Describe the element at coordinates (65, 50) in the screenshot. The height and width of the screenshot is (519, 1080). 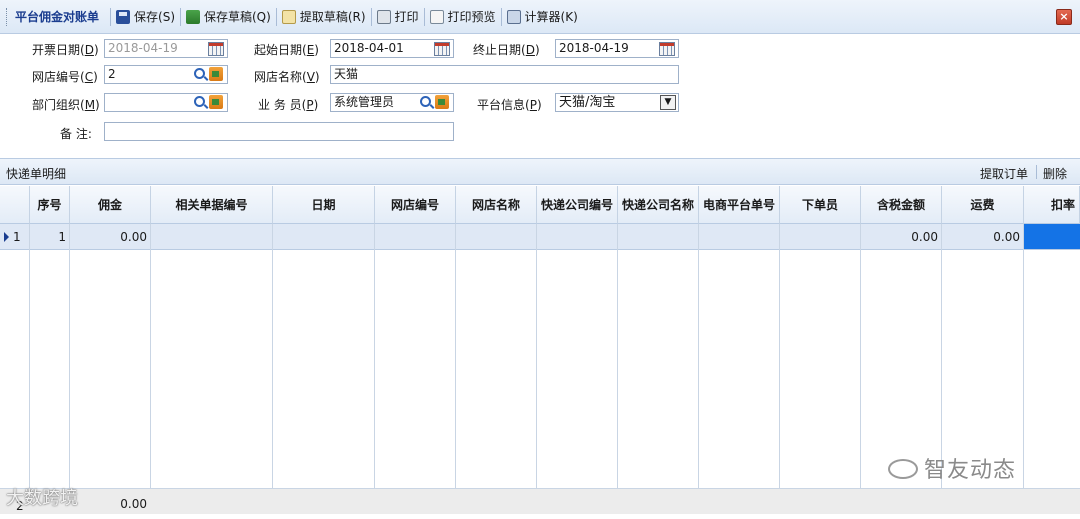
I see `invoice-date-label: 开票日期(D)` at that location.